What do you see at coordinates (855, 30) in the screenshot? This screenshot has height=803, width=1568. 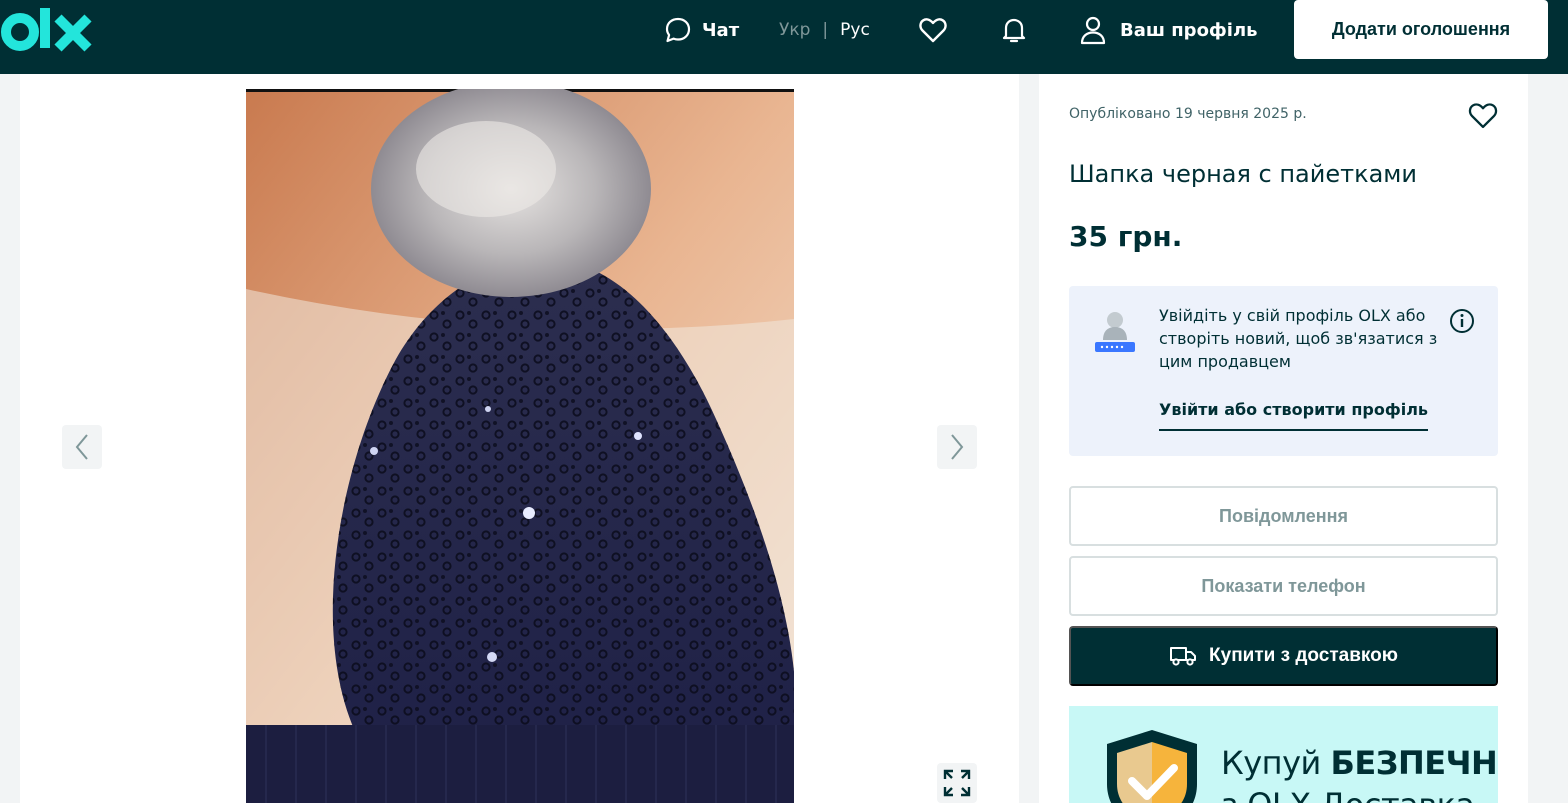 I see `lang-ru: Рус` at bounding box center [855, 30].